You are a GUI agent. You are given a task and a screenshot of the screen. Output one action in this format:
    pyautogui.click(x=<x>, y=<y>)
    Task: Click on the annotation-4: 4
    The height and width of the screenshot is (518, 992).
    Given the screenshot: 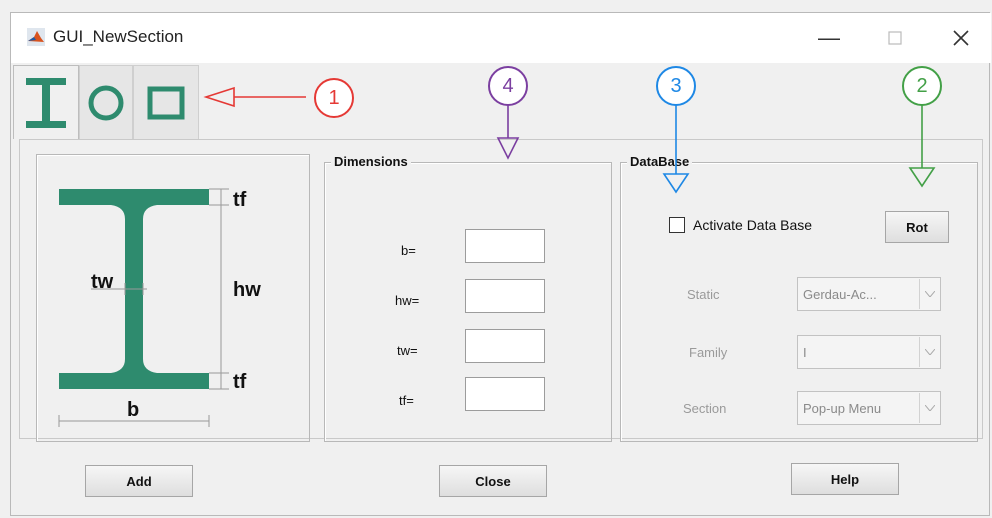 What is the action you would take?
    pyautogui.click(x=508, y=86)
    